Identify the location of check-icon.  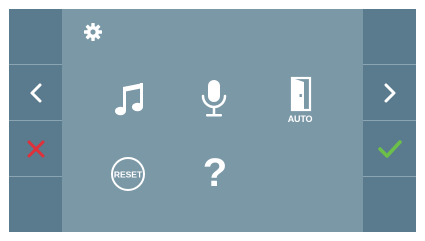
(389, 148).